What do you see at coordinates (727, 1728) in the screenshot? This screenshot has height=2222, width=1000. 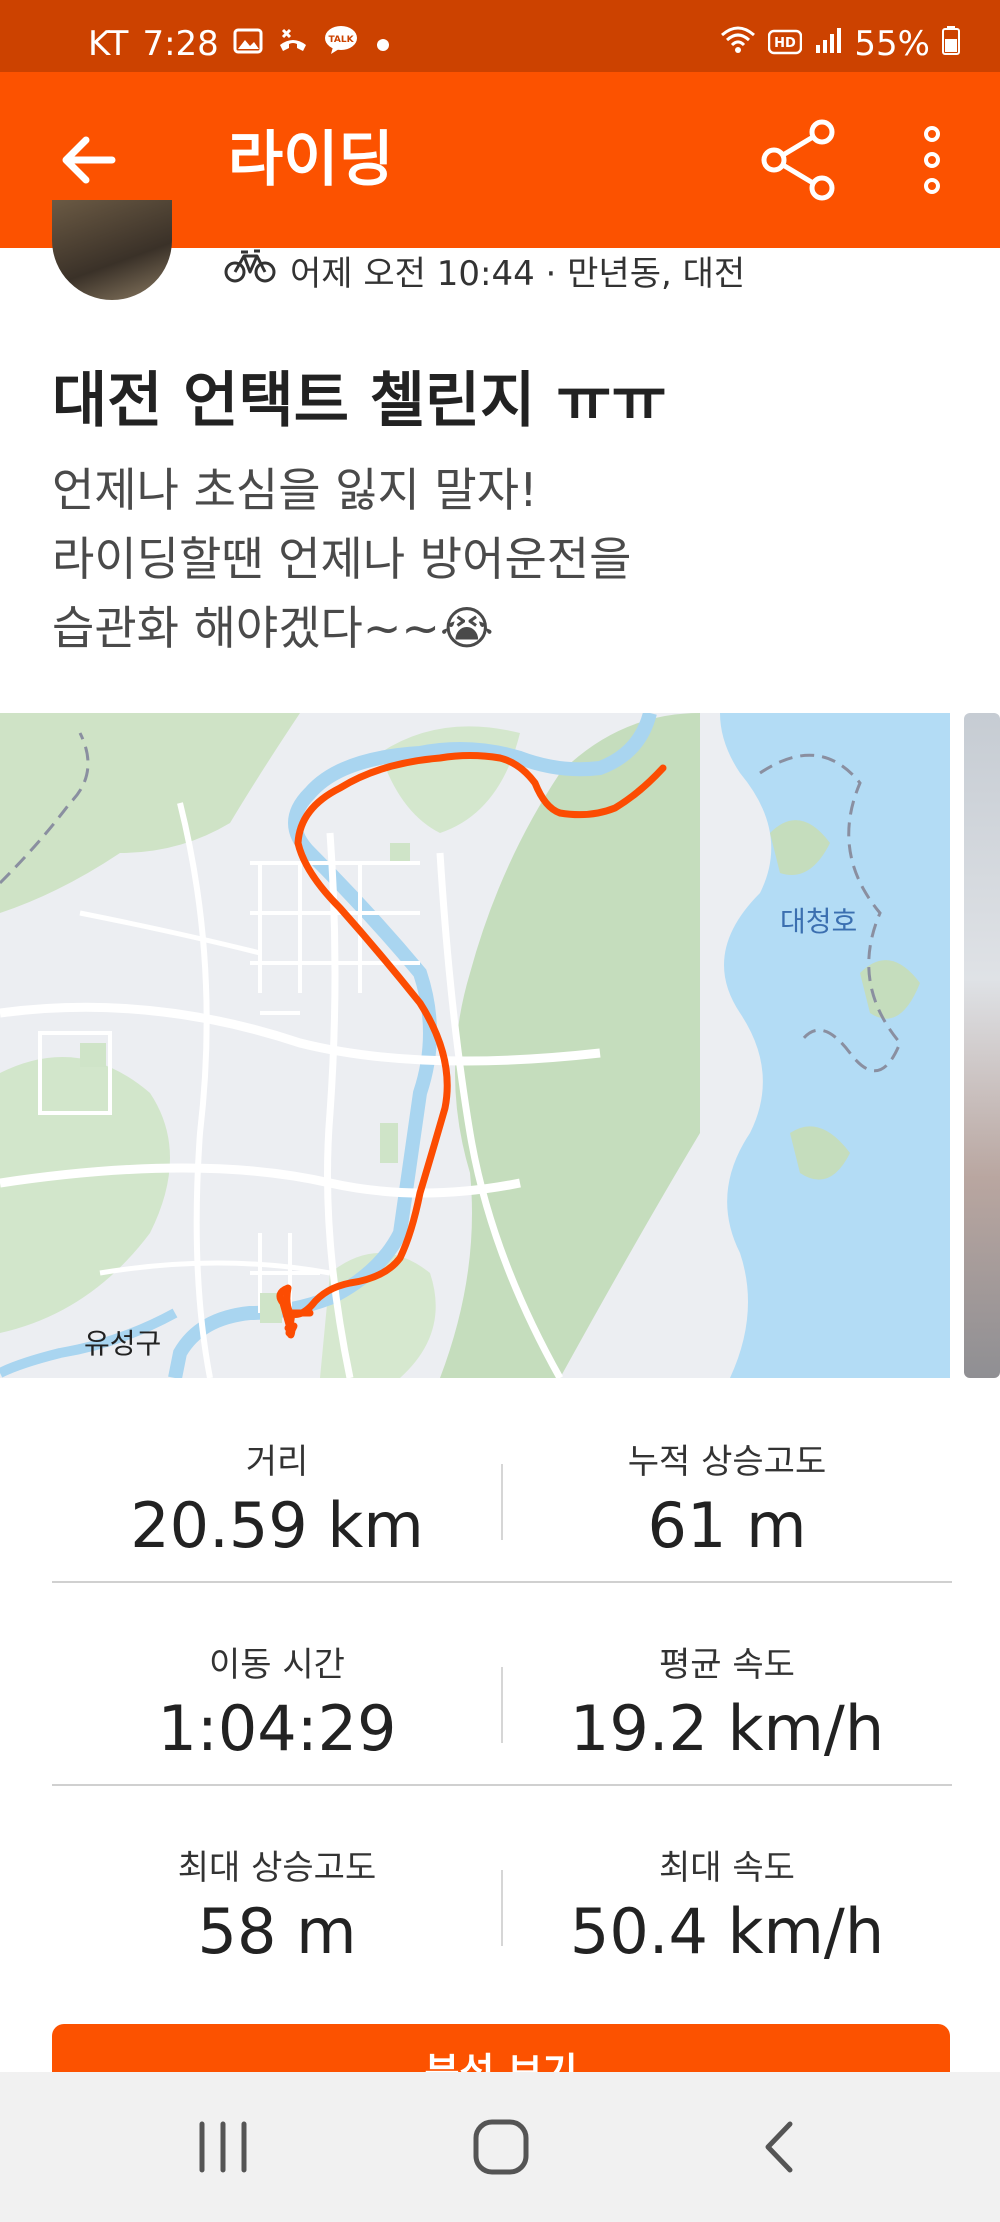 I see `stat-value: 19.2 km/h` at bounding box center [727, 1728].